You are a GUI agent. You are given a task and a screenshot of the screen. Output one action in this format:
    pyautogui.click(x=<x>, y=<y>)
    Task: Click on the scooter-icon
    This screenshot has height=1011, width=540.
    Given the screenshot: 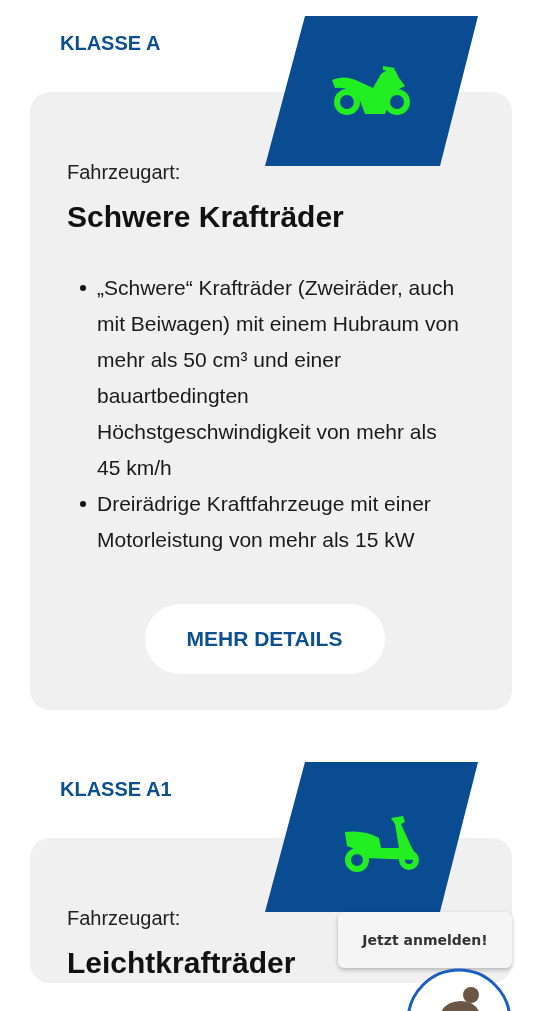 What is the action you would take?
    pyautogui.click(x=382, y=844)
    